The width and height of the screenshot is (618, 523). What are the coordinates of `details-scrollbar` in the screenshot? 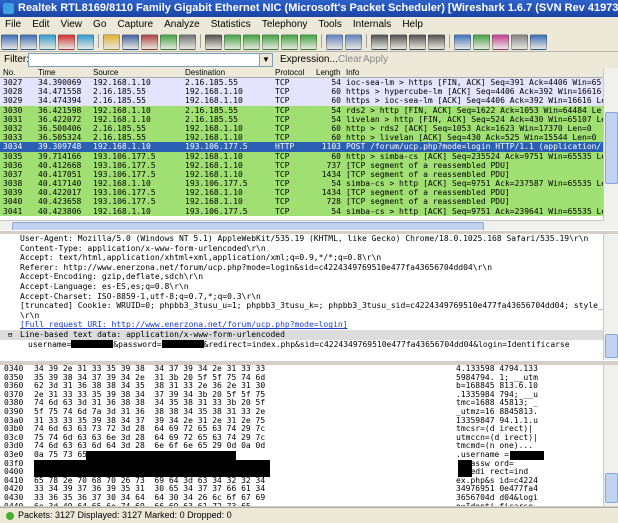 It's located at (610, 297).